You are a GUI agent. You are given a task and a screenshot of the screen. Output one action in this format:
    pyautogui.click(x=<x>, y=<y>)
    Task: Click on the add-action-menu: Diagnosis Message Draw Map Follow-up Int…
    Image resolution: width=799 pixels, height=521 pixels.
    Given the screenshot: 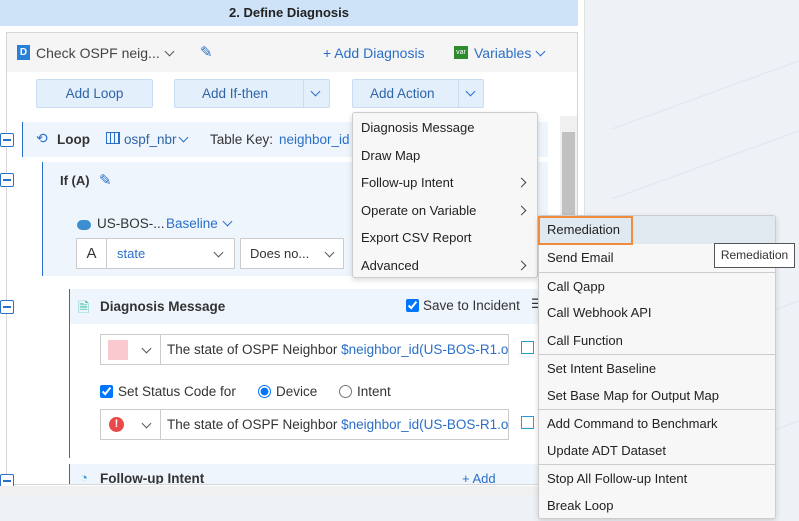 What is the action you would take?
    pyautogui.click(x=445, y=195)
    